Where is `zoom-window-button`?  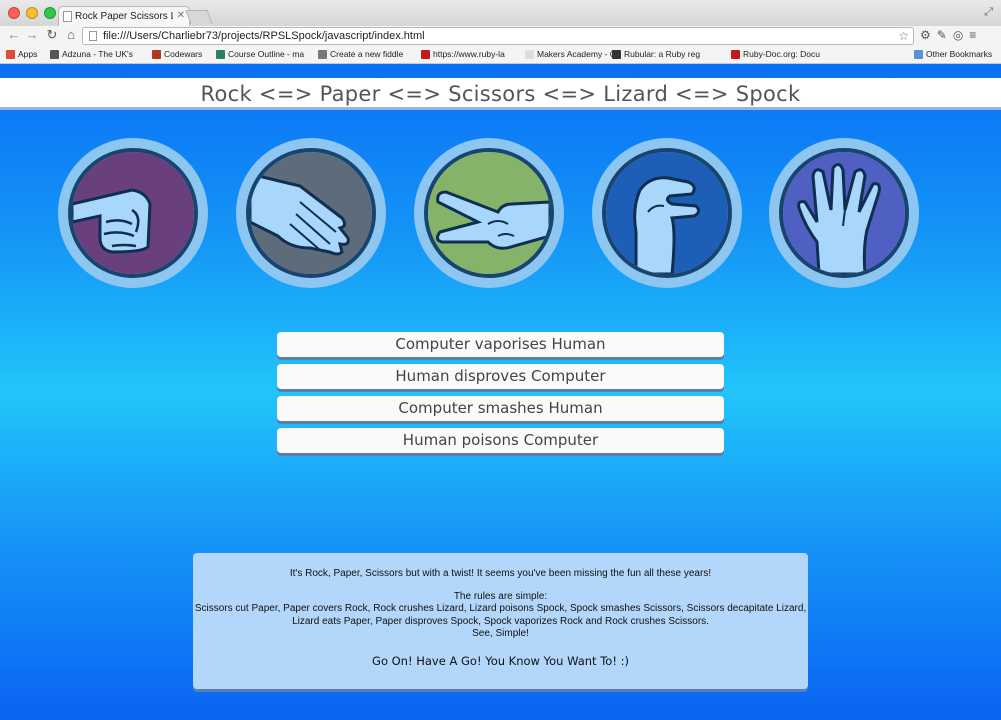
zoom-window-button is located at coordinates (50, 13).